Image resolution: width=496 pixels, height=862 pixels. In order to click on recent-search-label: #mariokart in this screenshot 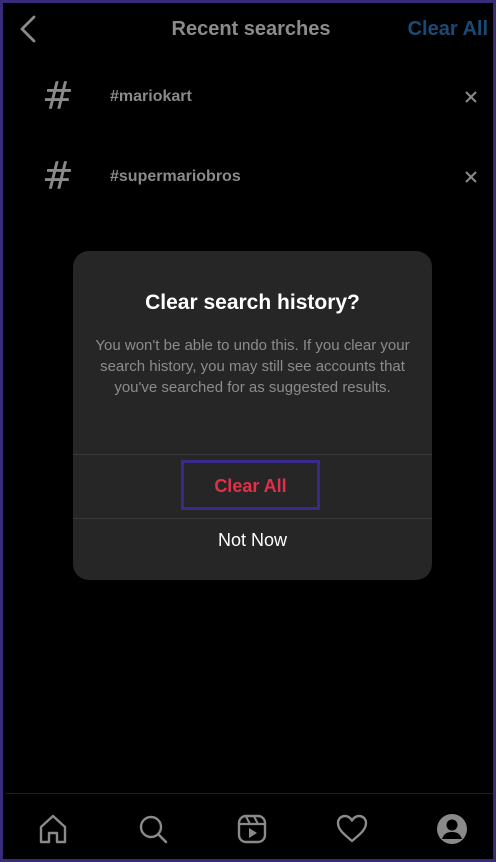, I will do `click(151, 96)`.